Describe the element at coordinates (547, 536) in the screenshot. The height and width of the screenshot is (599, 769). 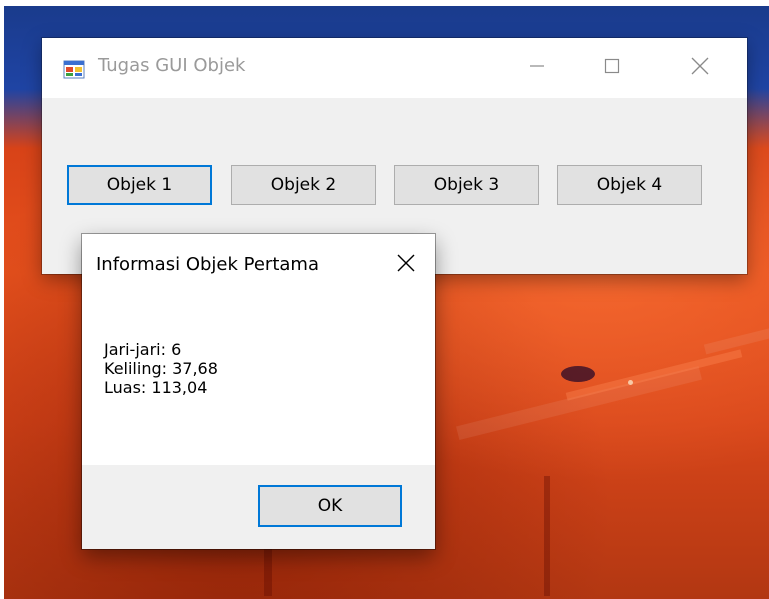
I see `wallpaper-streak` at that location.